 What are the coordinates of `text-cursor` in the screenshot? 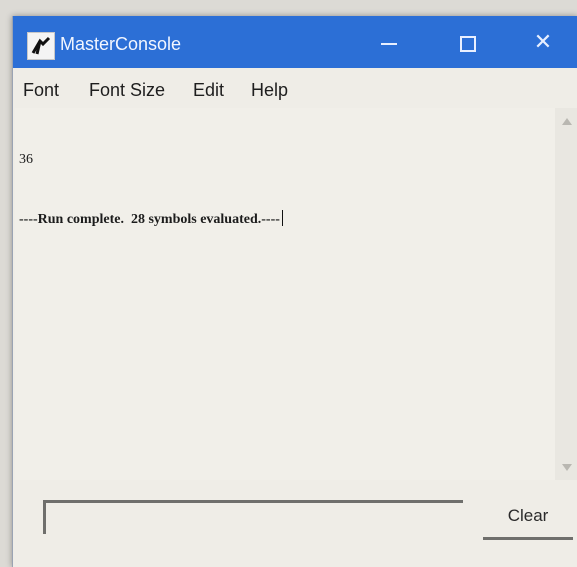 It's located at (282, 218).